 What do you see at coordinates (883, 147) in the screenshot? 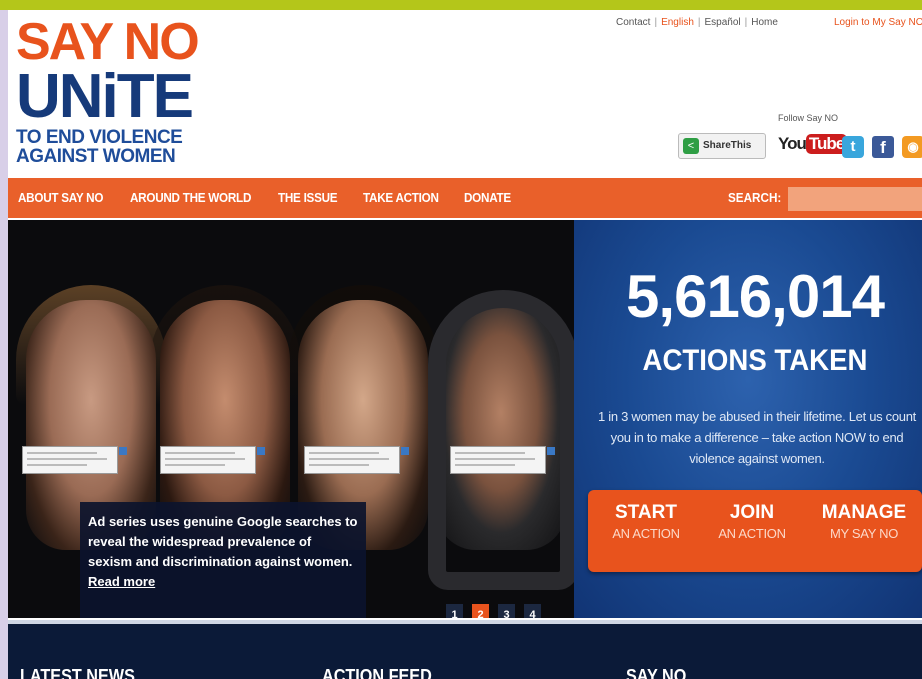
I see `facebook-icon: f` at bounding box center [883, 147].